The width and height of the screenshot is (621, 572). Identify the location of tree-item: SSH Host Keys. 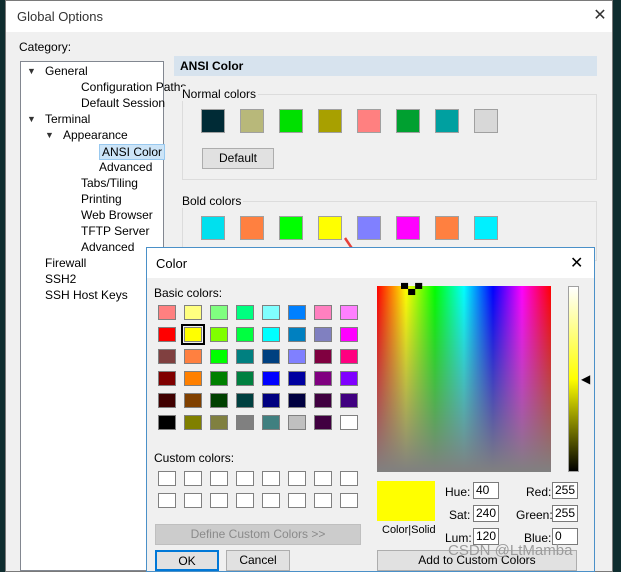
(86, 295).